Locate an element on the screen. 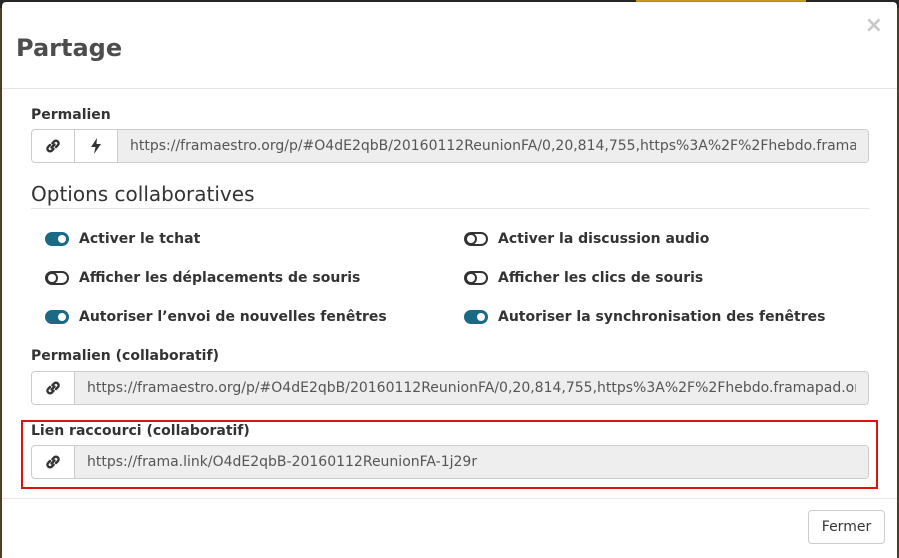 This screenshot has width=899, height=558. collab-permalink-input is located at coordinates (471, 388).